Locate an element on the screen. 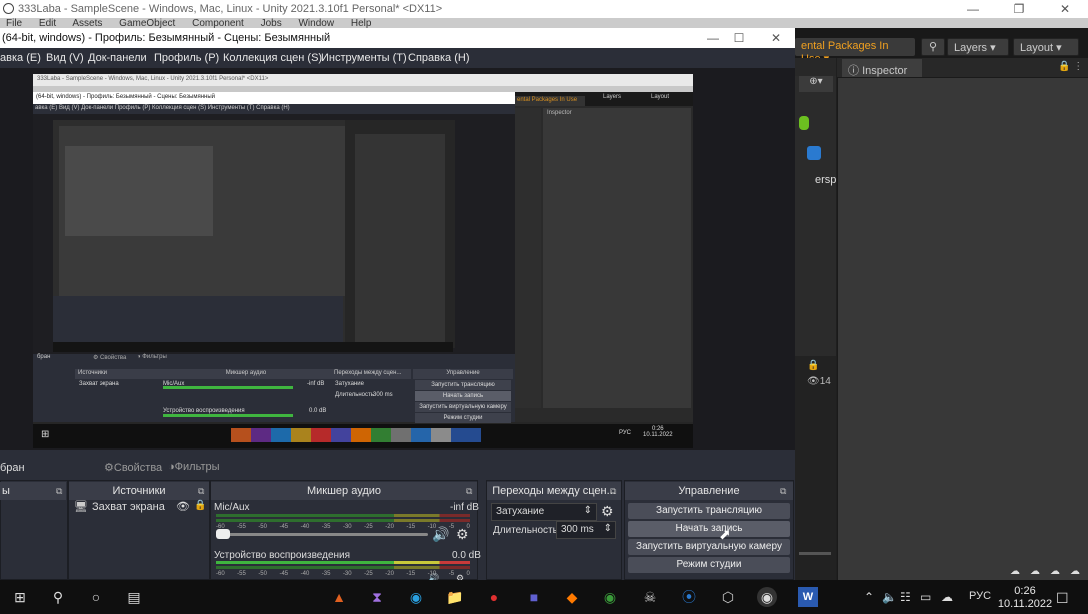 Image resolution: width=1088 pixels, height=614 pixels. unity-toolbar-top is located at coordinates (941, 32).